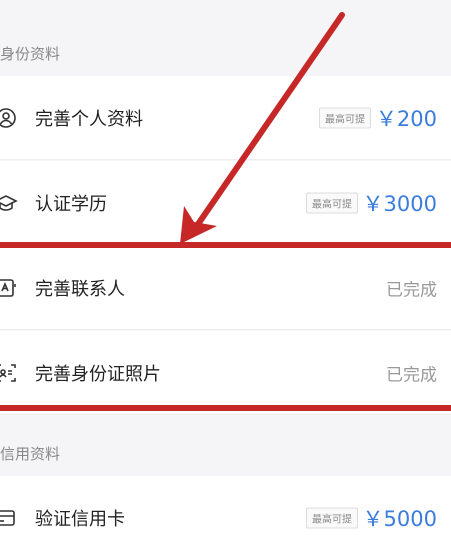 The height and width of the screenshot is (535, 451). What do you see at coordinates (80, 289) in the screenshot?
I see `row-label: 完善联系人` at bounding box center [80, 289].